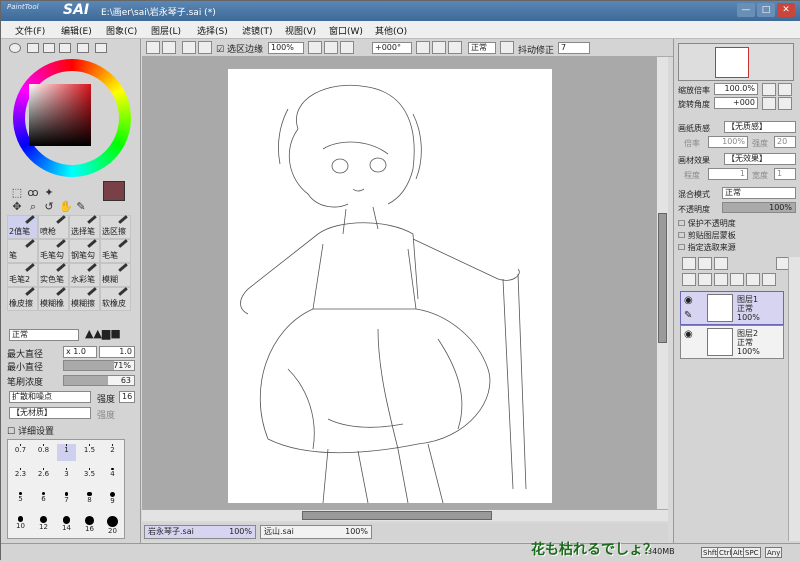 The image size is (800, 561). What do you see at coordinates (286, 48) in the screenshot?
I see `zoom-field: 100%` at bounding box center [286, 48].